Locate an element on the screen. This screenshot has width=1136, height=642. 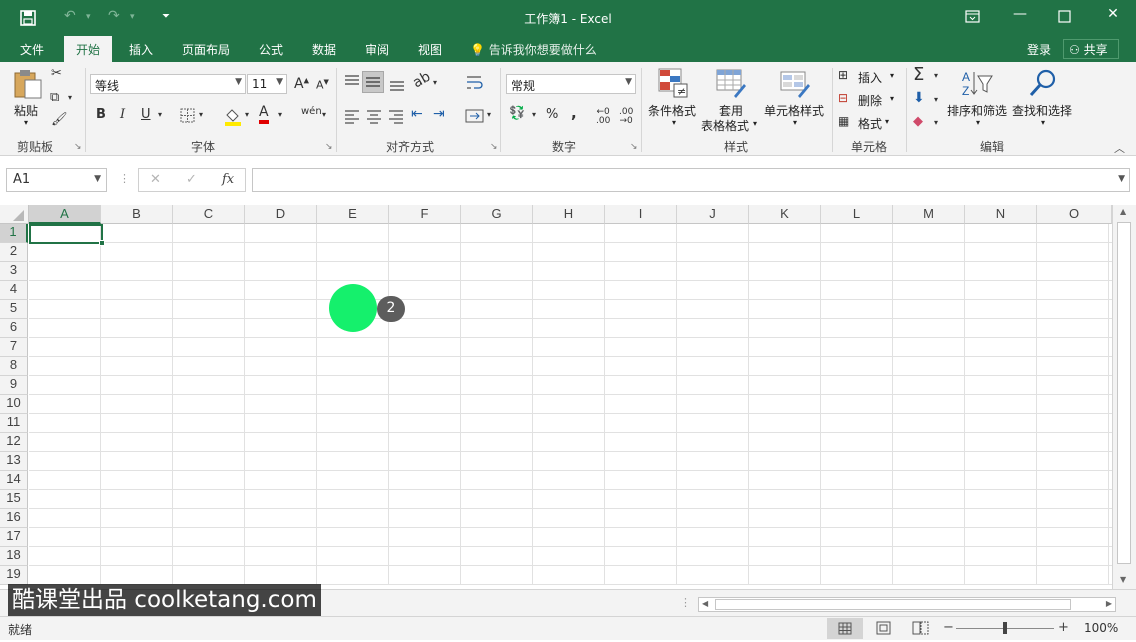
column-header: H is located at coordinates (569, 214).